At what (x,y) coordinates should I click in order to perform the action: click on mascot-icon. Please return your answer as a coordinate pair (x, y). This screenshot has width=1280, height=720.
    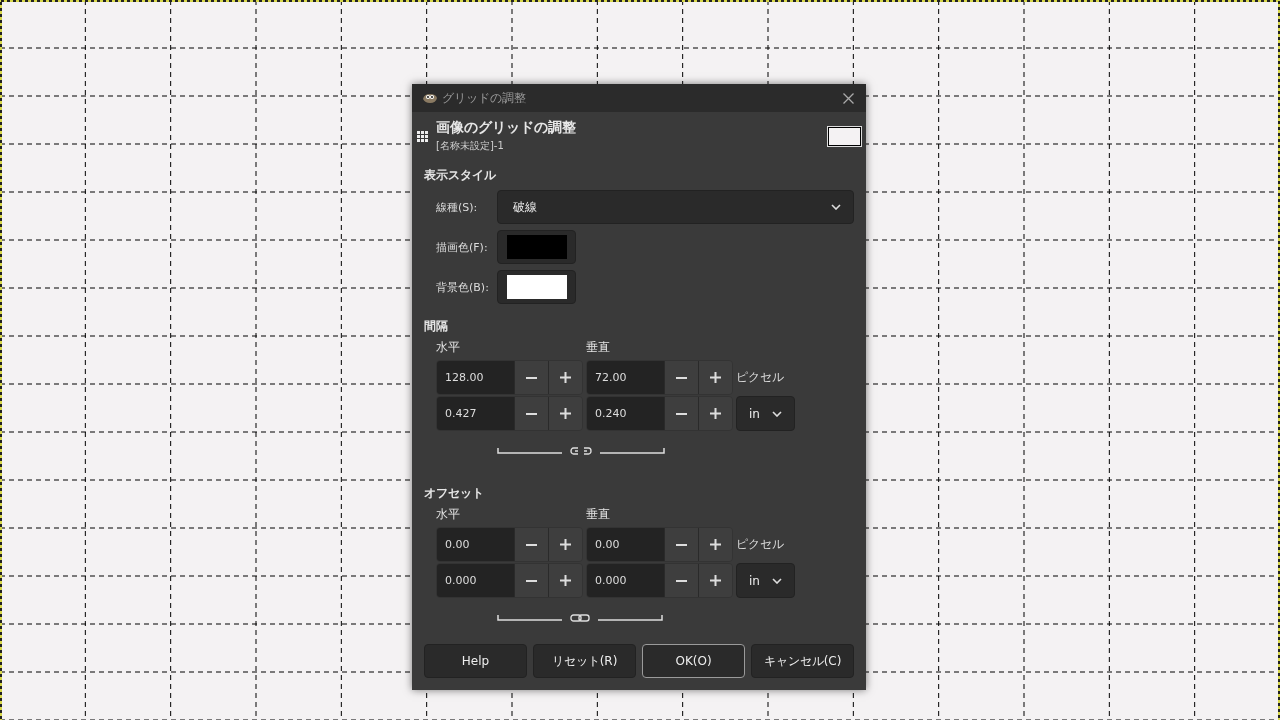
    Looking at the image, I should click on (430, 98).